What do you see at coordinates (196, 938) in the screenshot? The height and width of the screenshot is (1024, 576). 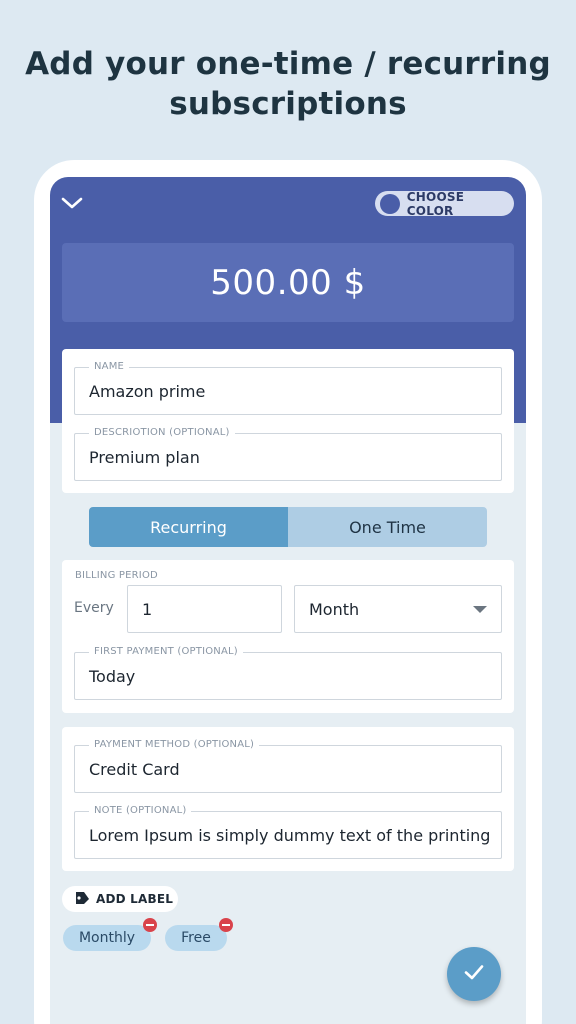 I see `label-chip-text: Free` at bounding box center [196, 938].